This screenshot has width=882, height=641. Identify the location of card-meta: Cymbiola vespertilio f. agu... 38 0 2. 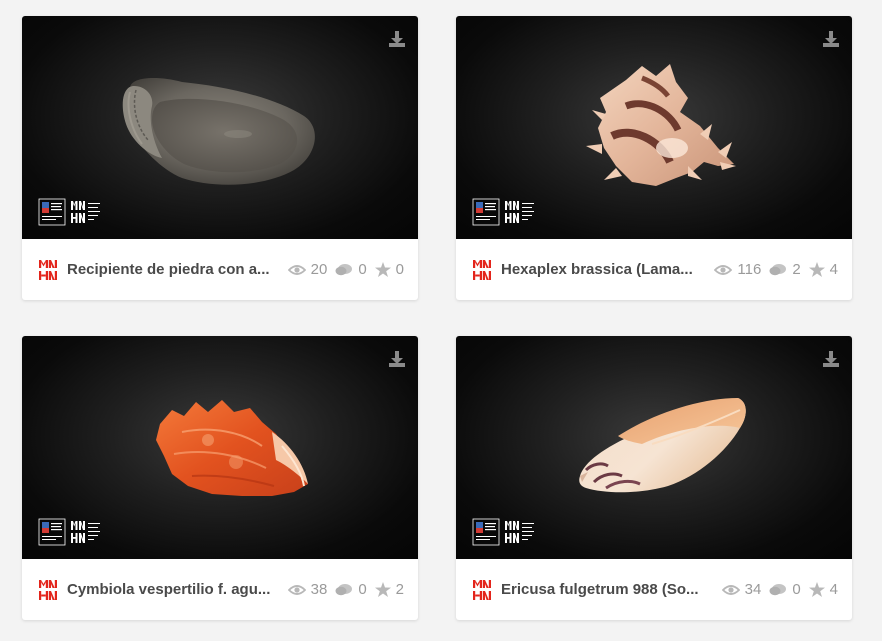
(220, 589).